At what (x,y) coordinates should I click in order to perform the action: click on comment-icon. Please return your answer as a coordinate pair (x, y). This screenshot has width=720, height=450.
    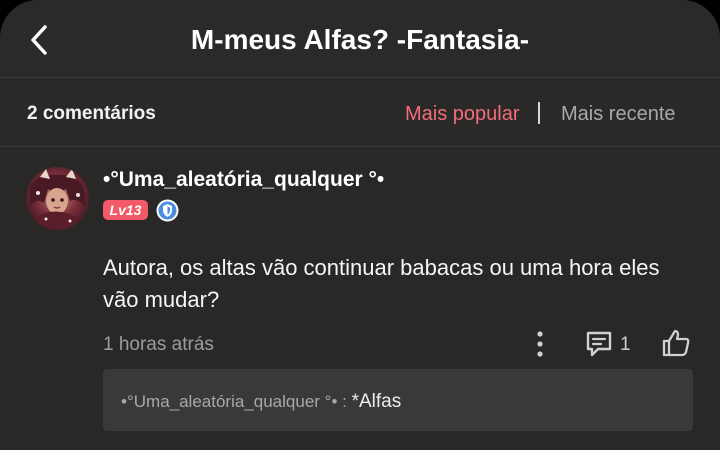
    Looking at the image, I should click on (599, 344).